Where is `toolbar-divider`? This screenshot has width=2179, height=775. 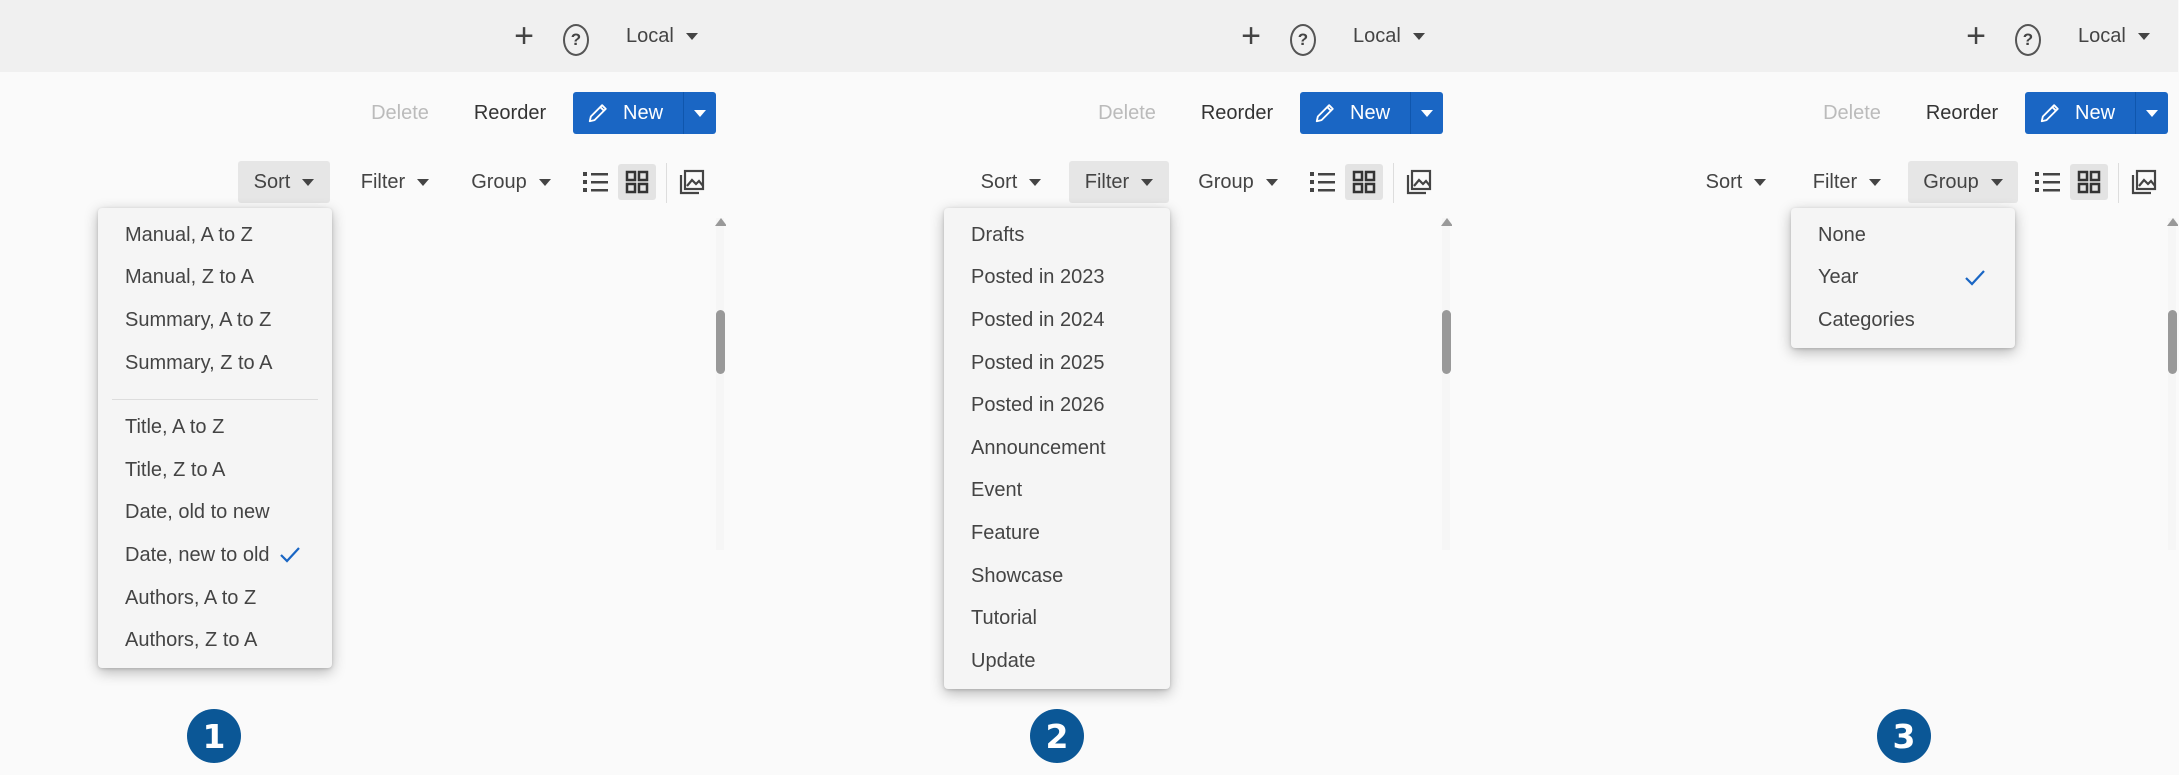 toolbar-divider is located at coordinates (2118, 183).